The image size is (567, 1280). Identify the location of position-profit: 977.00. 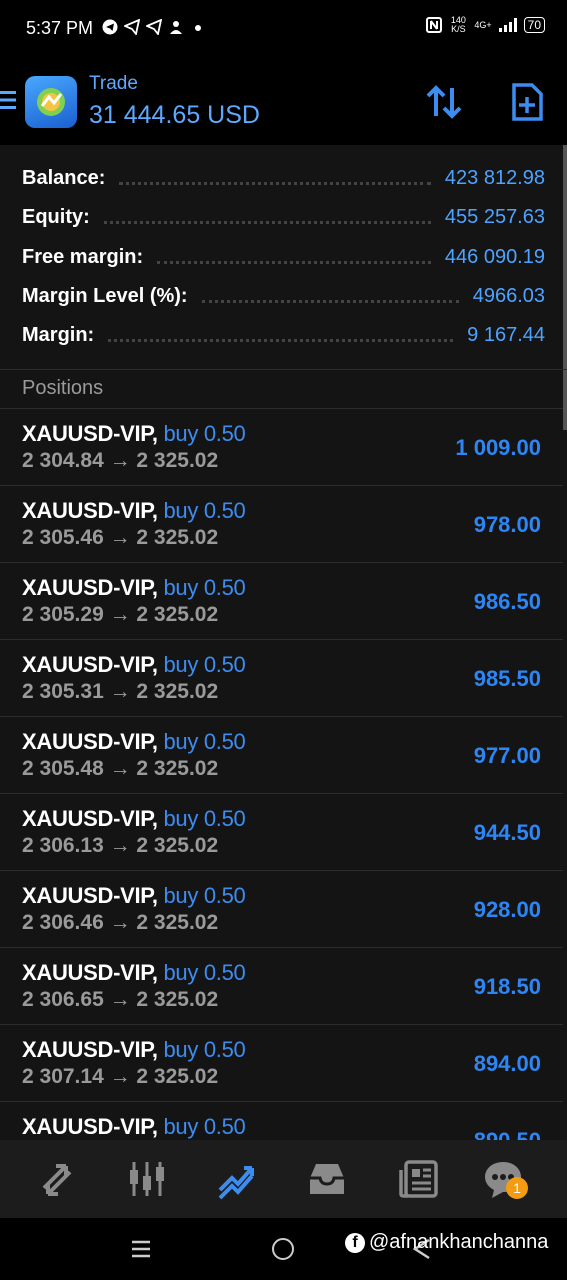
(507, 755).